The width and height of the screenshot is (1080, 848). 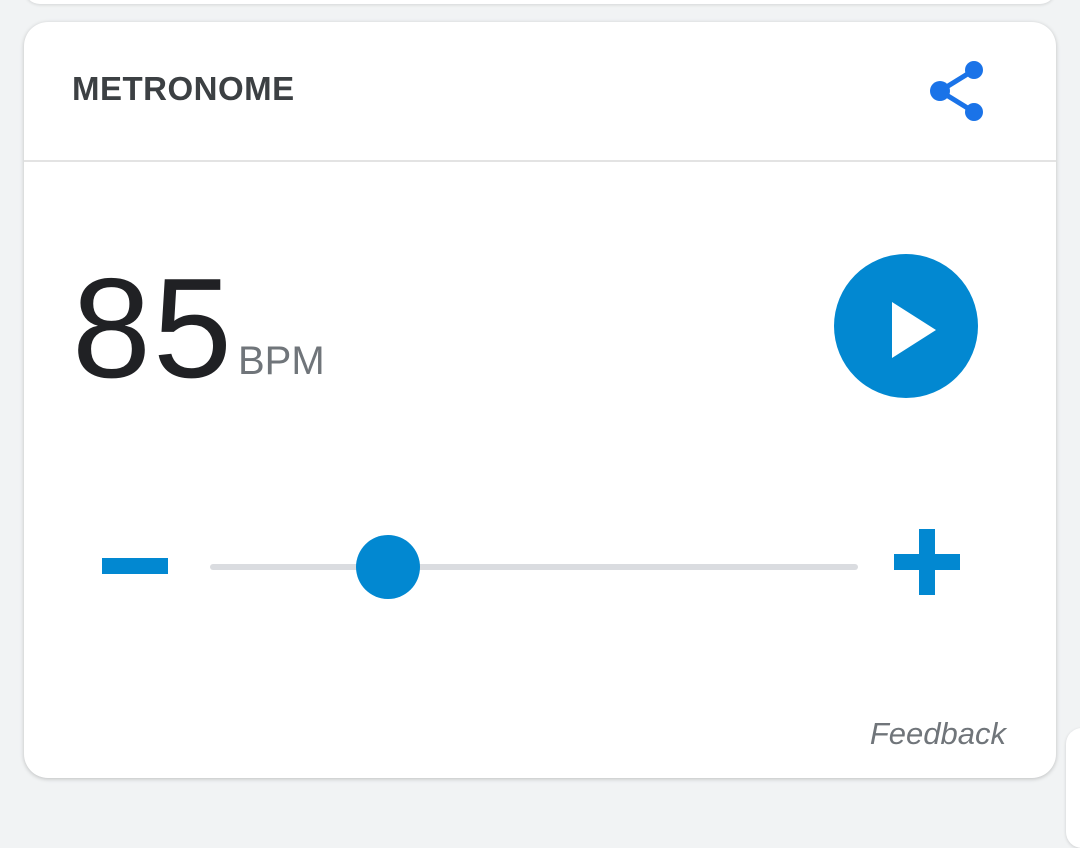 I want to click on bpm-unit-label: BPM, so click(x=281, y=361).